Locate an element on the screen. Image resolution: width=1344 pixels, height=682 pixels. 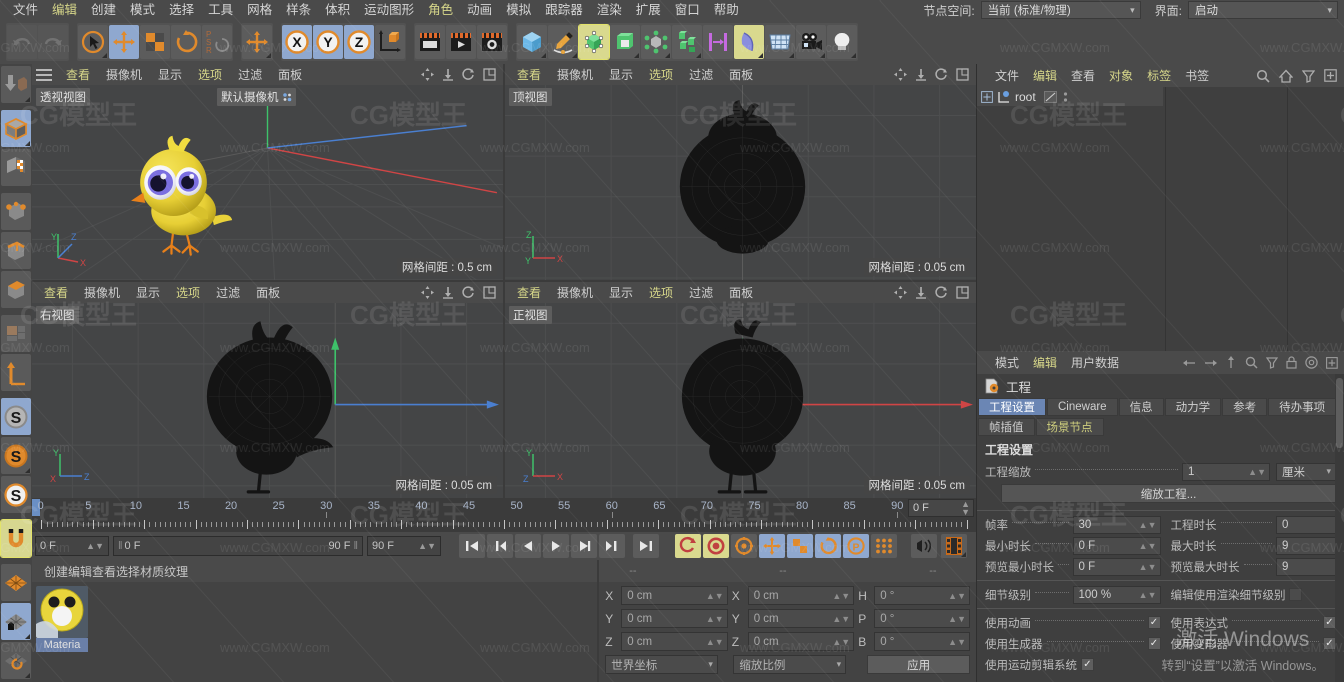
vp1-menu-filter: 过滤 is located at coordinates (250, 74).